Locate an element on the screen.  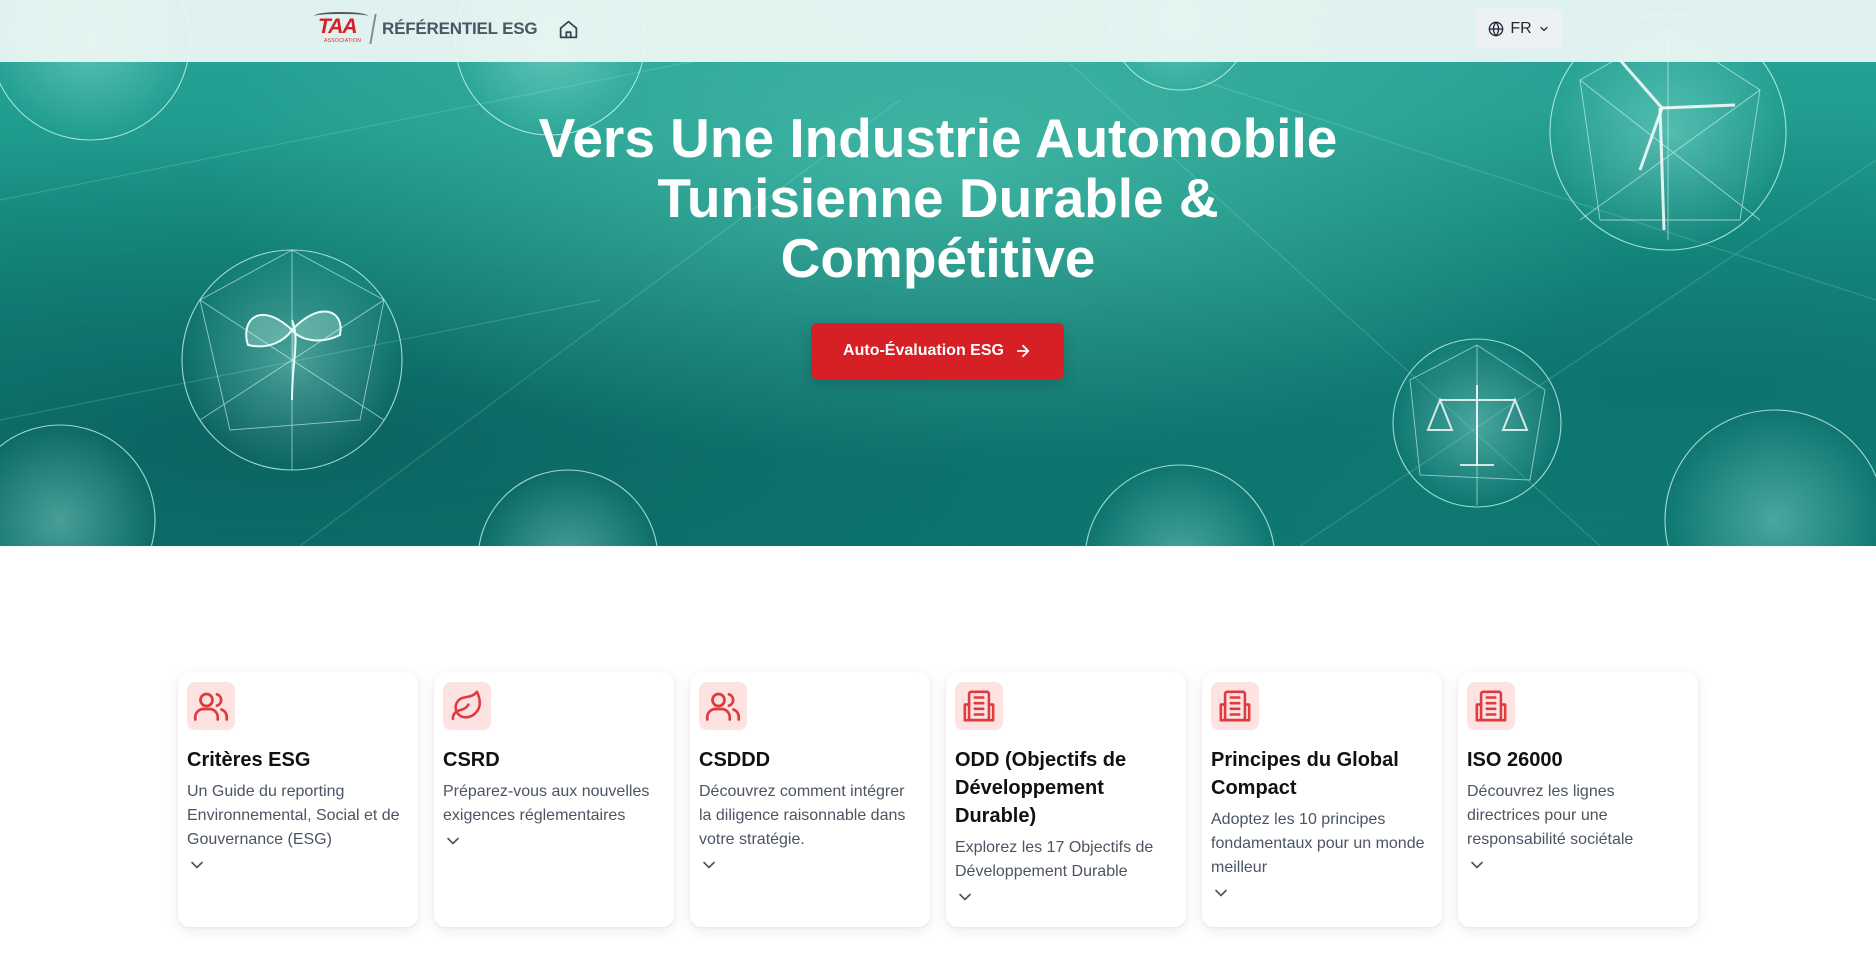
language-selector: FR is located at coordinates (1519, 29).